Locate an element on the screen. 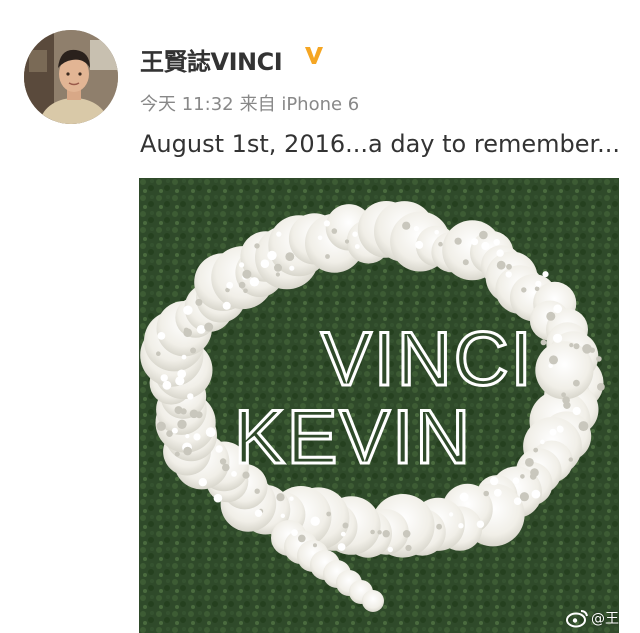 The image size is (640, 633). sign-line-1: VINCI is located at coordinates (427, 359).